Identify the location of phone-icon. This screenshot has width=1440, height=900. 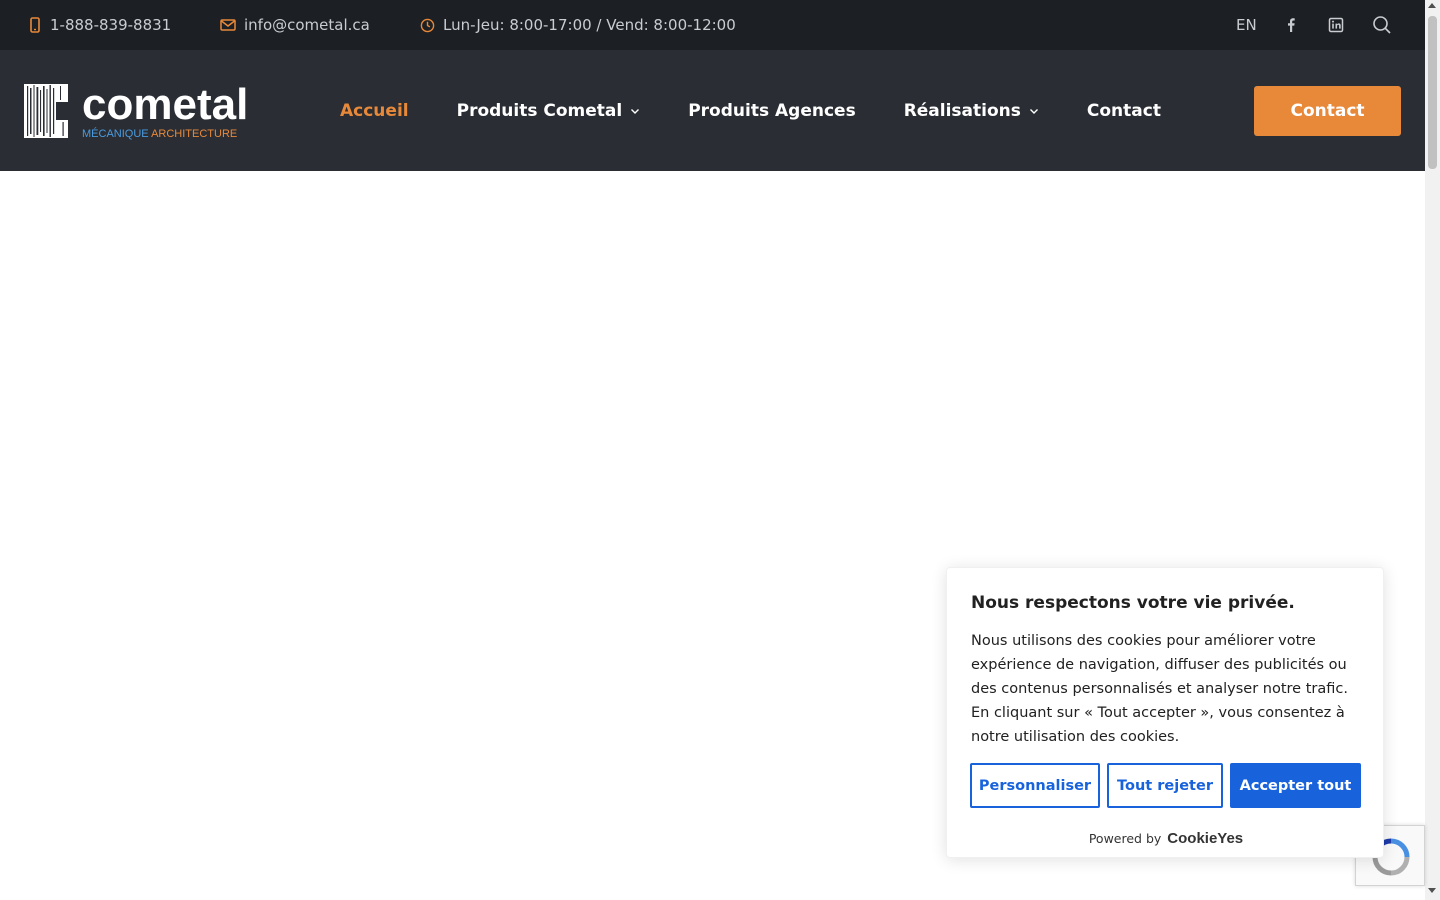
(35, 25).